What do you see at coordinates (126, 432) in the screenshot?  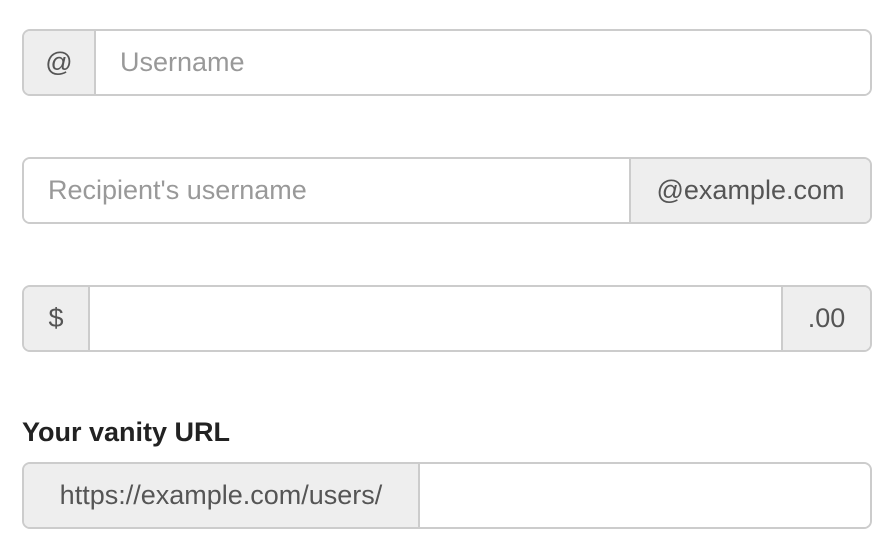 I see `vanity-url-label: Your vanity URL` at bounding box center [126, 432].